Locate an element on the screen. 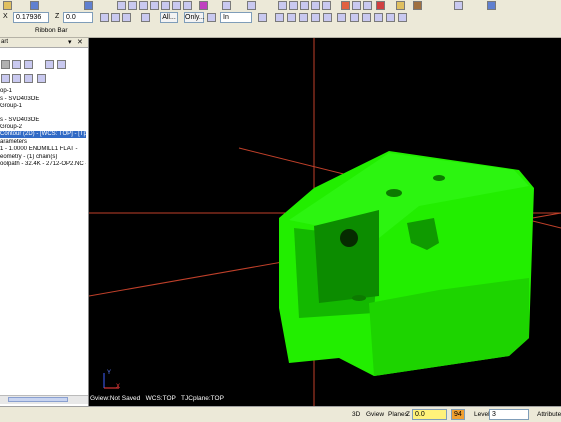  axis-y-label: Y is located at coordinates (109, 373).